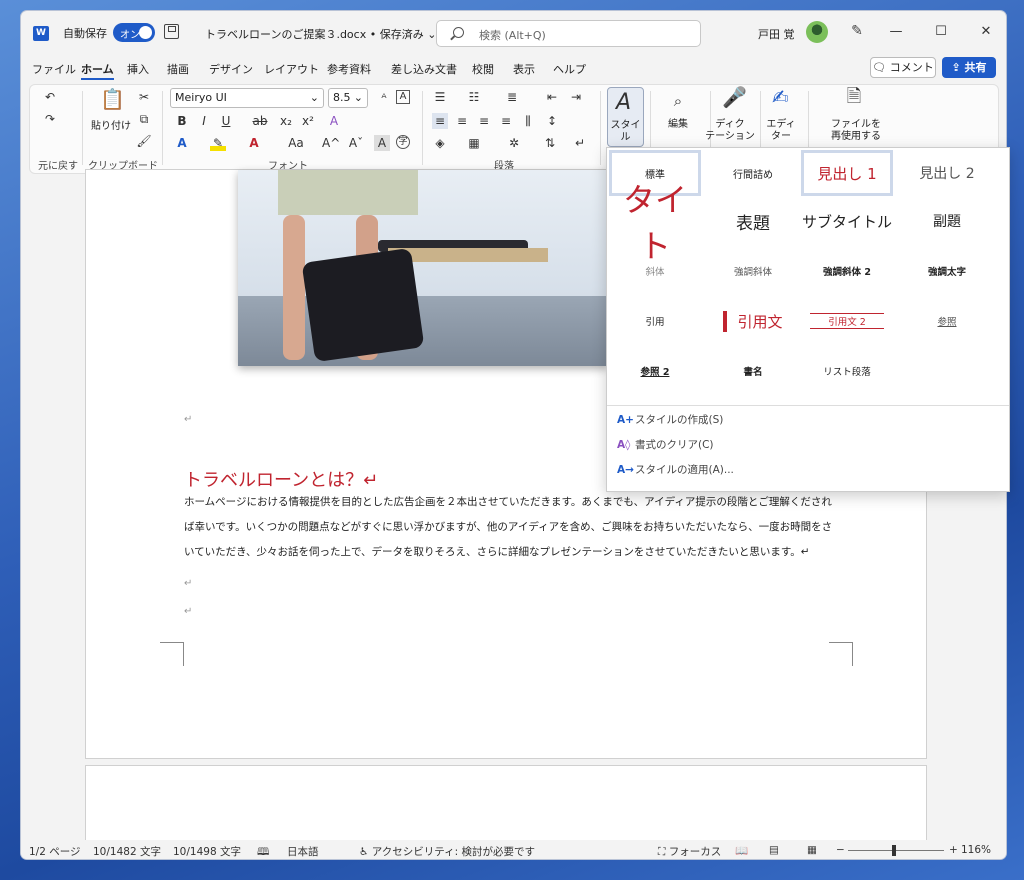  Describe the element at coordinates (689, 851) in the screenshot. I see `focus-button: ⛶ フォーカス` at that location.